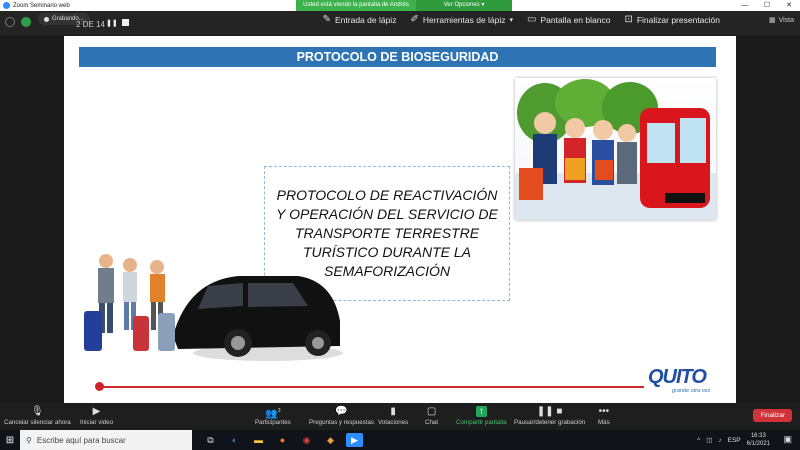 This screenshot has height=450, width=800. I want to click on slide-page-indicator: 2 DE 14, so click(90, 24).